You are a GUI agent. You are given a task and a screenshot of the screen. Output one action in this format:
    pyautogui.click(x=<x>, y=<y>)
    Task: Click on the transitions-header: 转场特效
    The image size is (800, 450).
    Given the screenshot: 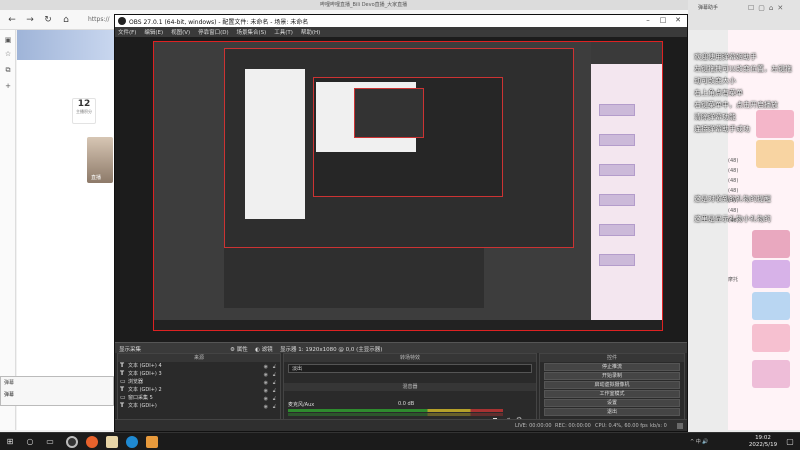 What is the action you would take?
    pyautogui.click(x=410, y=358)
    